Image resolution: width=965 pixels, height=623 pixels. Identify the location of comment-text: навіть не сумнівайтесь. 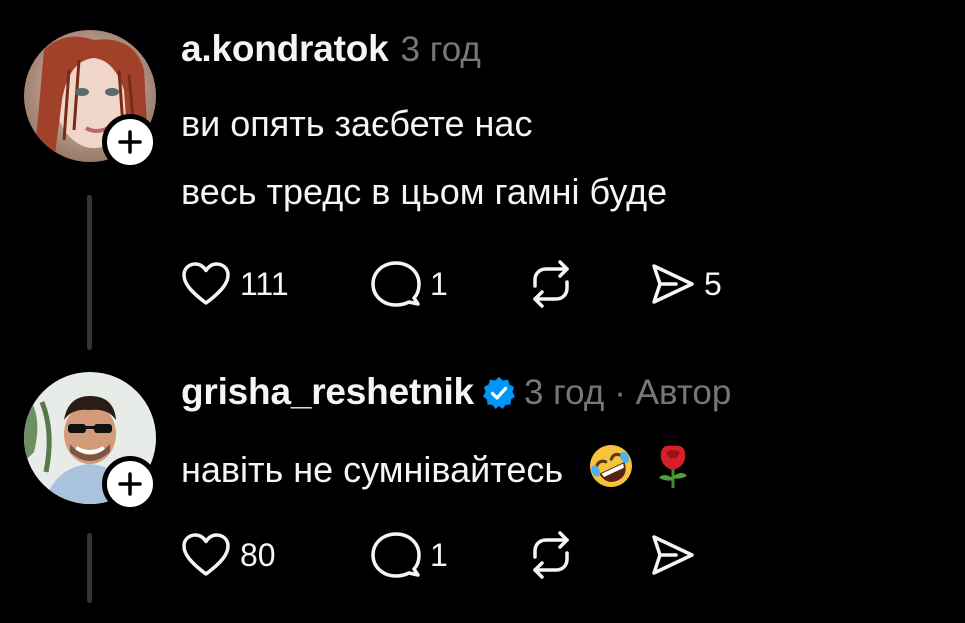
(372, 469).